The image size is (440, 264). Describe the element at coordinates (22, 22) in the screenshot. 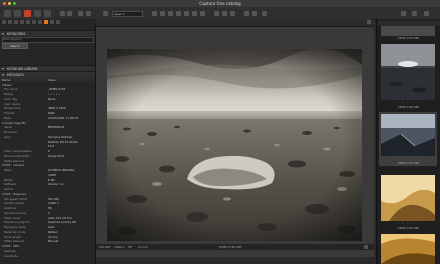

I see `tab-color` at that location.